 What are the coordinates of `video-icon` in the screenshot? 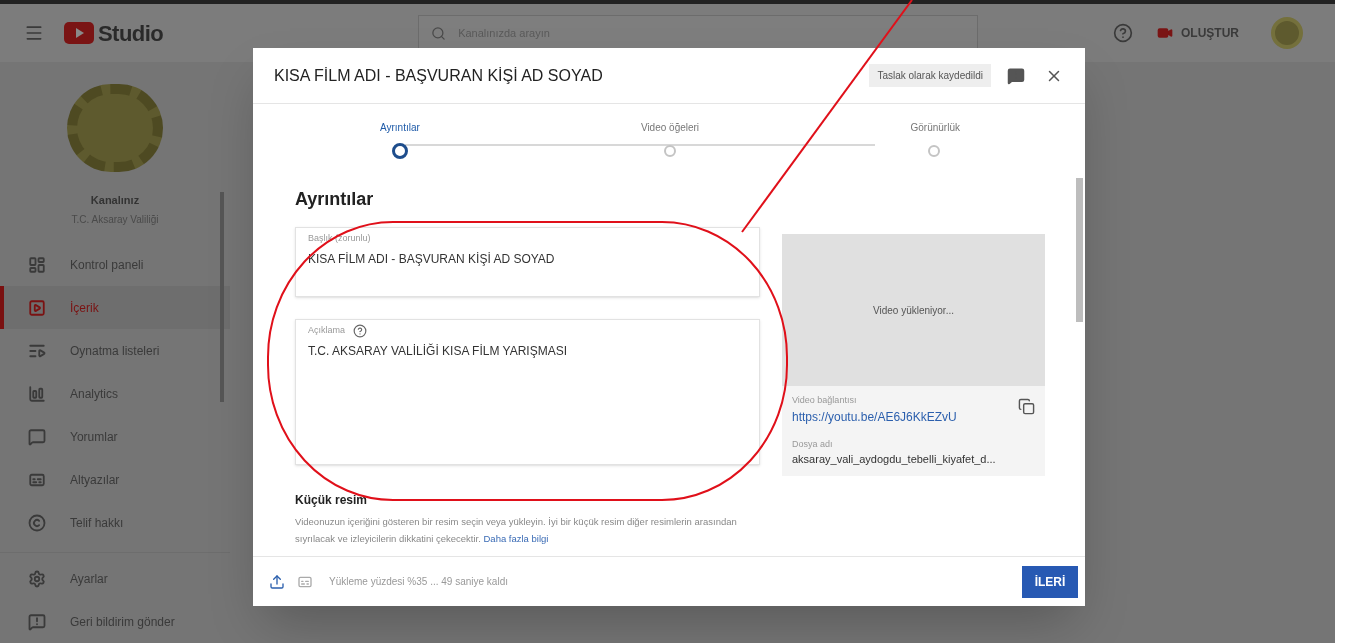 It's located at (37, 307).